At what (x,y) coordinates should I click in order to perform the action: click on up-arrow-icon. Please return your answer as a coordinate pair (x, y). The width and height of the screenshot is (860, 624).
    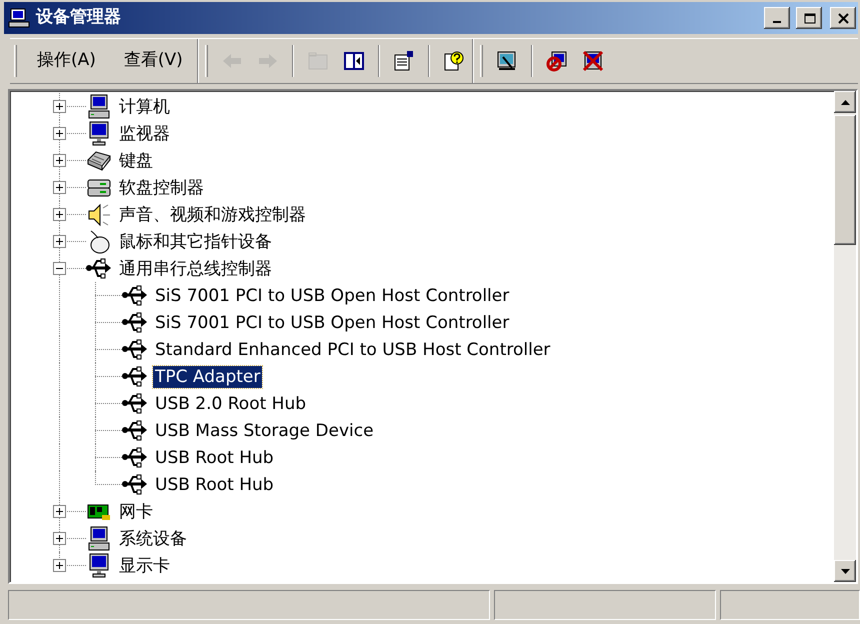
    Looking at the image, I should click on (845, 102).